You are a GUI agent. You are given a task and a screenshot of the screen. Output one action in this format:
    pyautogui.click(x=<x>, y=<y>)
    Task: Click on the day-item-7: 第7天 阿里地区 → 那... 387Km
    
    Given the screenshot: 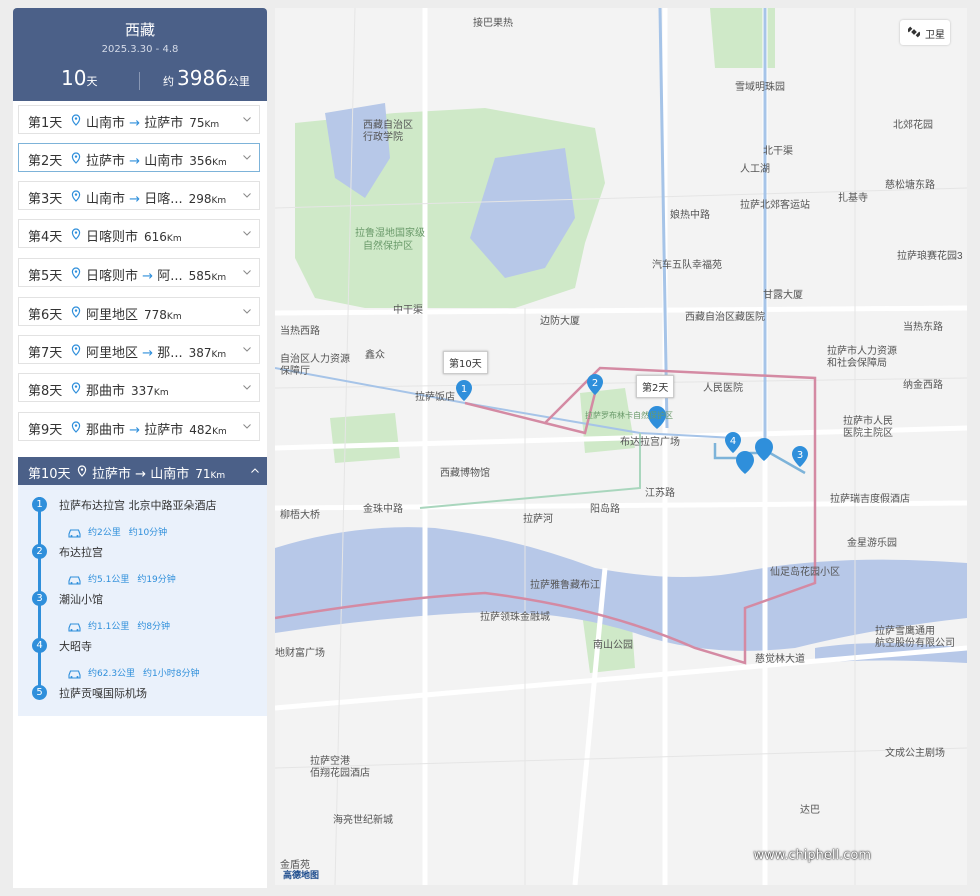 What is the action you would take?
    pyautogui.click(x=139, y=349)
    